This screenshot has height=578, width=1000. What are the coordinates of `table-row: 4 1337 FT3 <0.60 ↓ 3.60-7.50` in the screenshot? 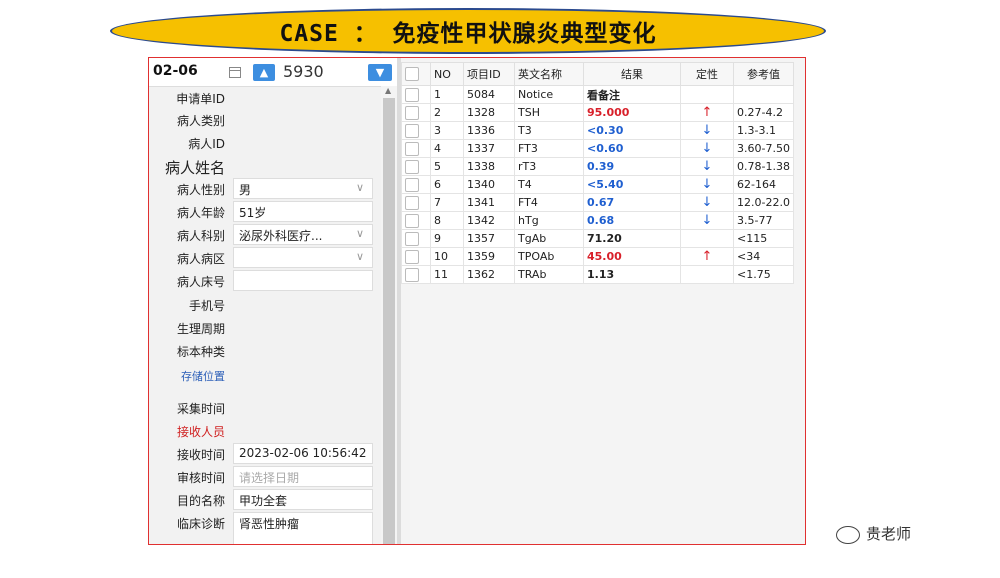 It's located at (597, 148).